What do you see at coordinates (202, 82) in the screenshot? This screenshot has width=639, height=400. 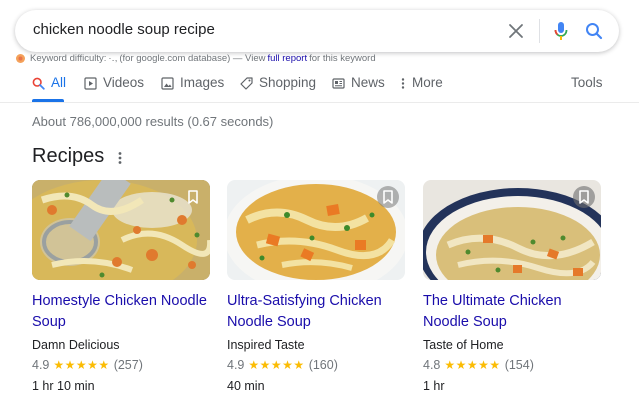 I see `tab-images-label: Images` at bounding box center [202, 82].